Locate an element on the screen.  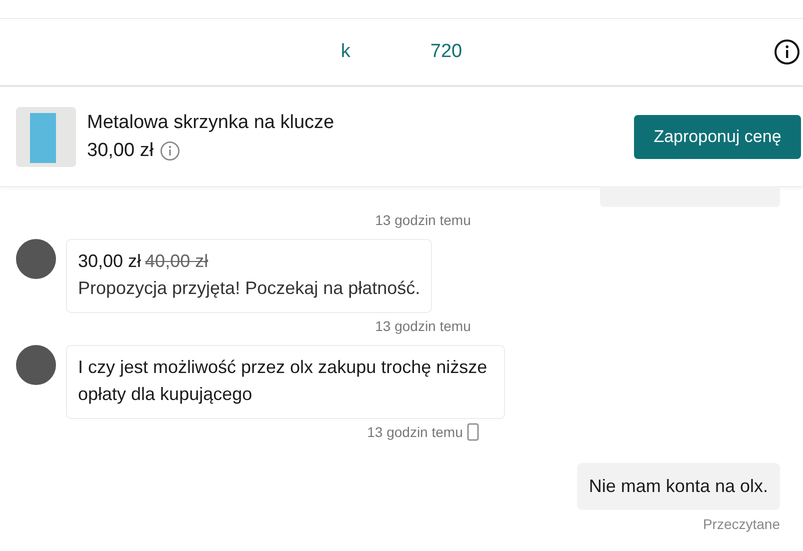
user-name: 720 is located at coordinates (446, 52).